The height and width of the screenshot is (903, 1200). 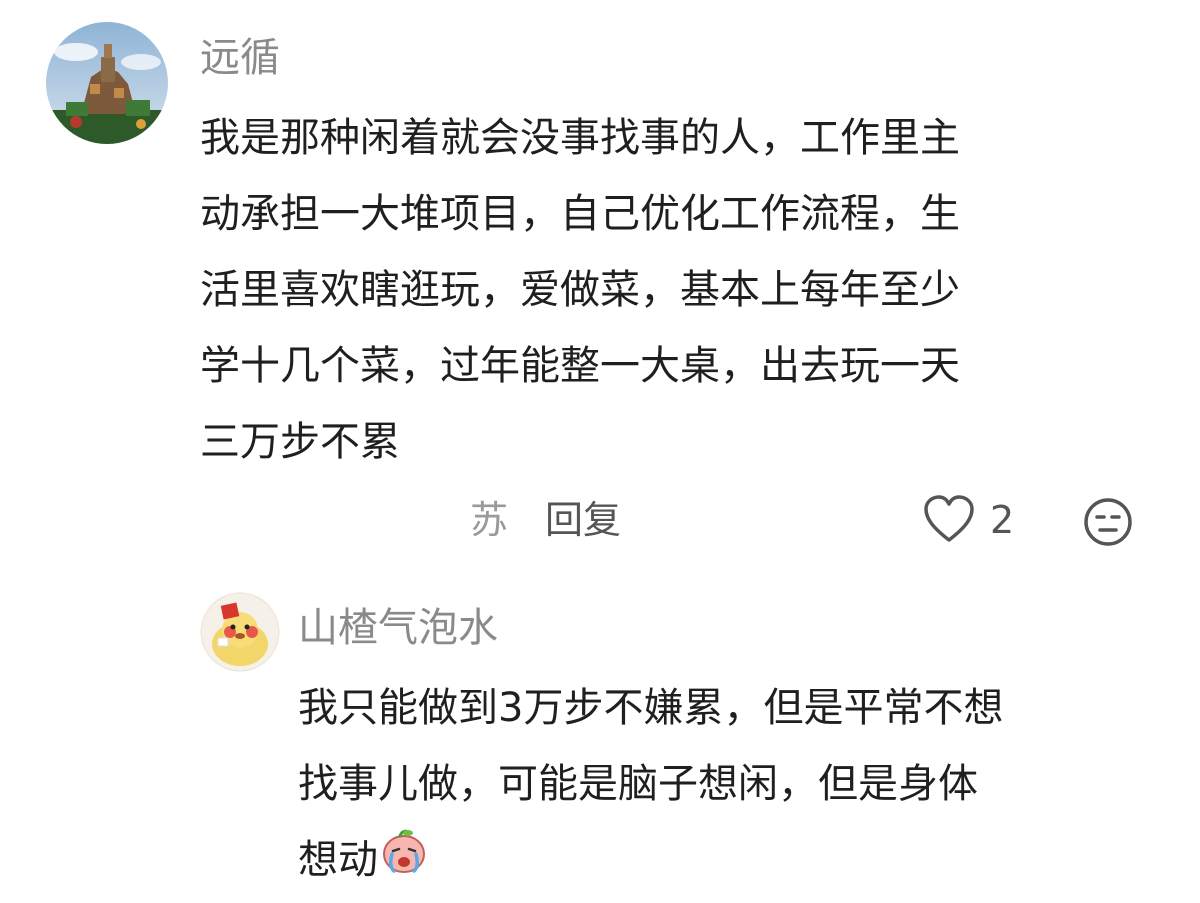 What do you see at coordinates (583, 520) in the screenshot?
I see `reply-button: 回复` at bounding box center [583, 520].